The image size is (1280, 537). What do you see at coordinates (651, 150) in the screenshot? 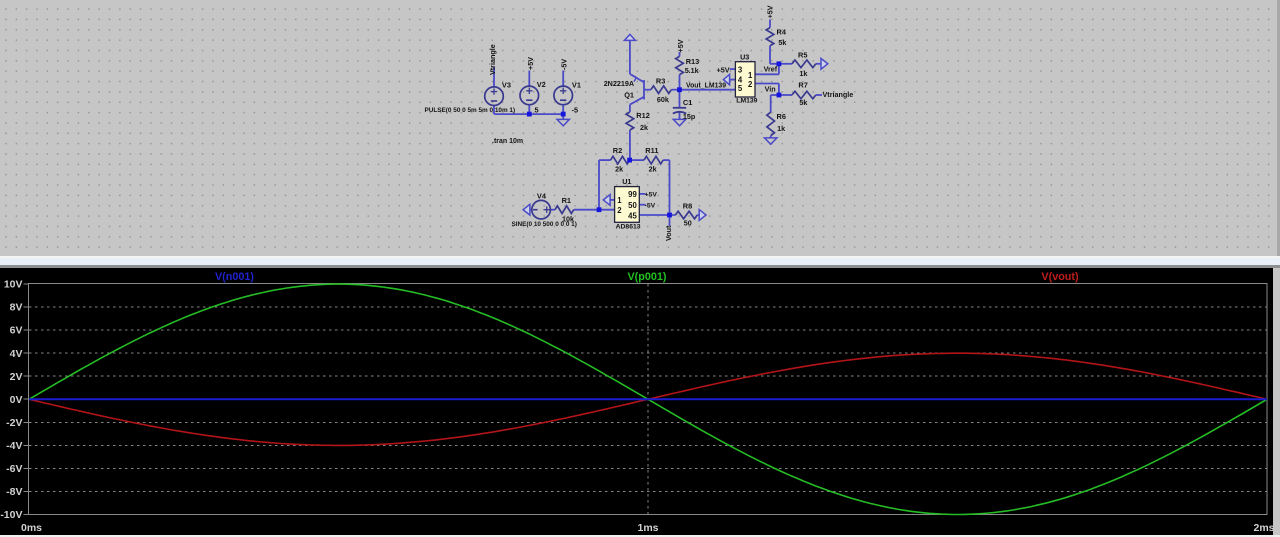
I see `svg-text: R11` at bounding box center [651, 150].